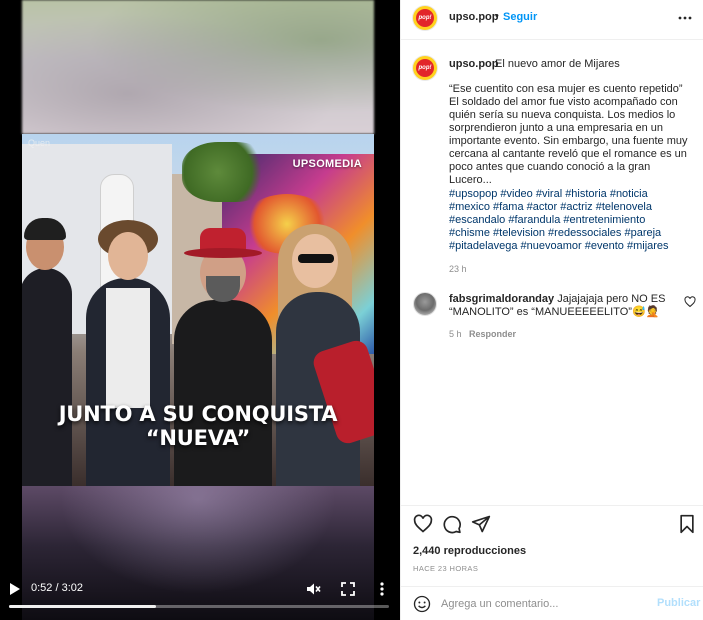 Image resolution: width=703 pixels, height=620 pixels. What do you see at coordinates (687, 524) in the screenshot?
I see `bookmark-icon` at bounding box center [687, 524].